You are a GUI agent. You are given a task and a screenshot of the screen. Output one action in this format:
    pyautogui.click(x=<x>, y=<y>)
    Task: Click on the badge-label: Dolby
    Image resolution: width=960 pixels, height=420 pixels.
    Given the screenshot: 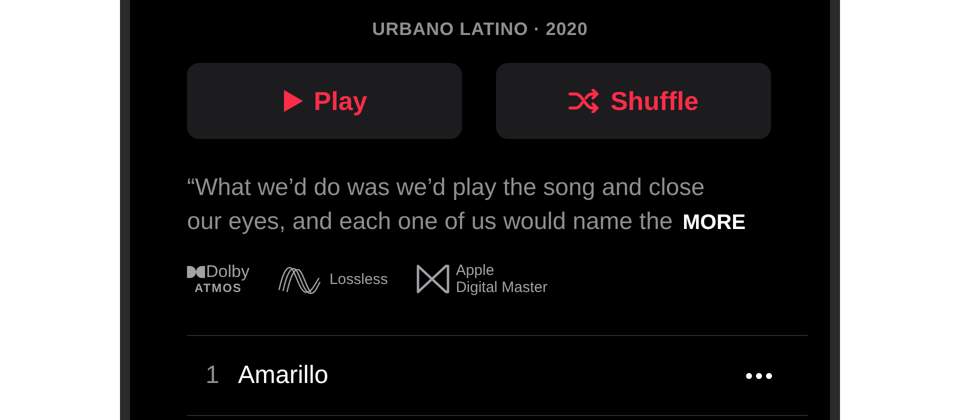 What is the action you would take?
    pyautogui.click(x=228, y=272)
    